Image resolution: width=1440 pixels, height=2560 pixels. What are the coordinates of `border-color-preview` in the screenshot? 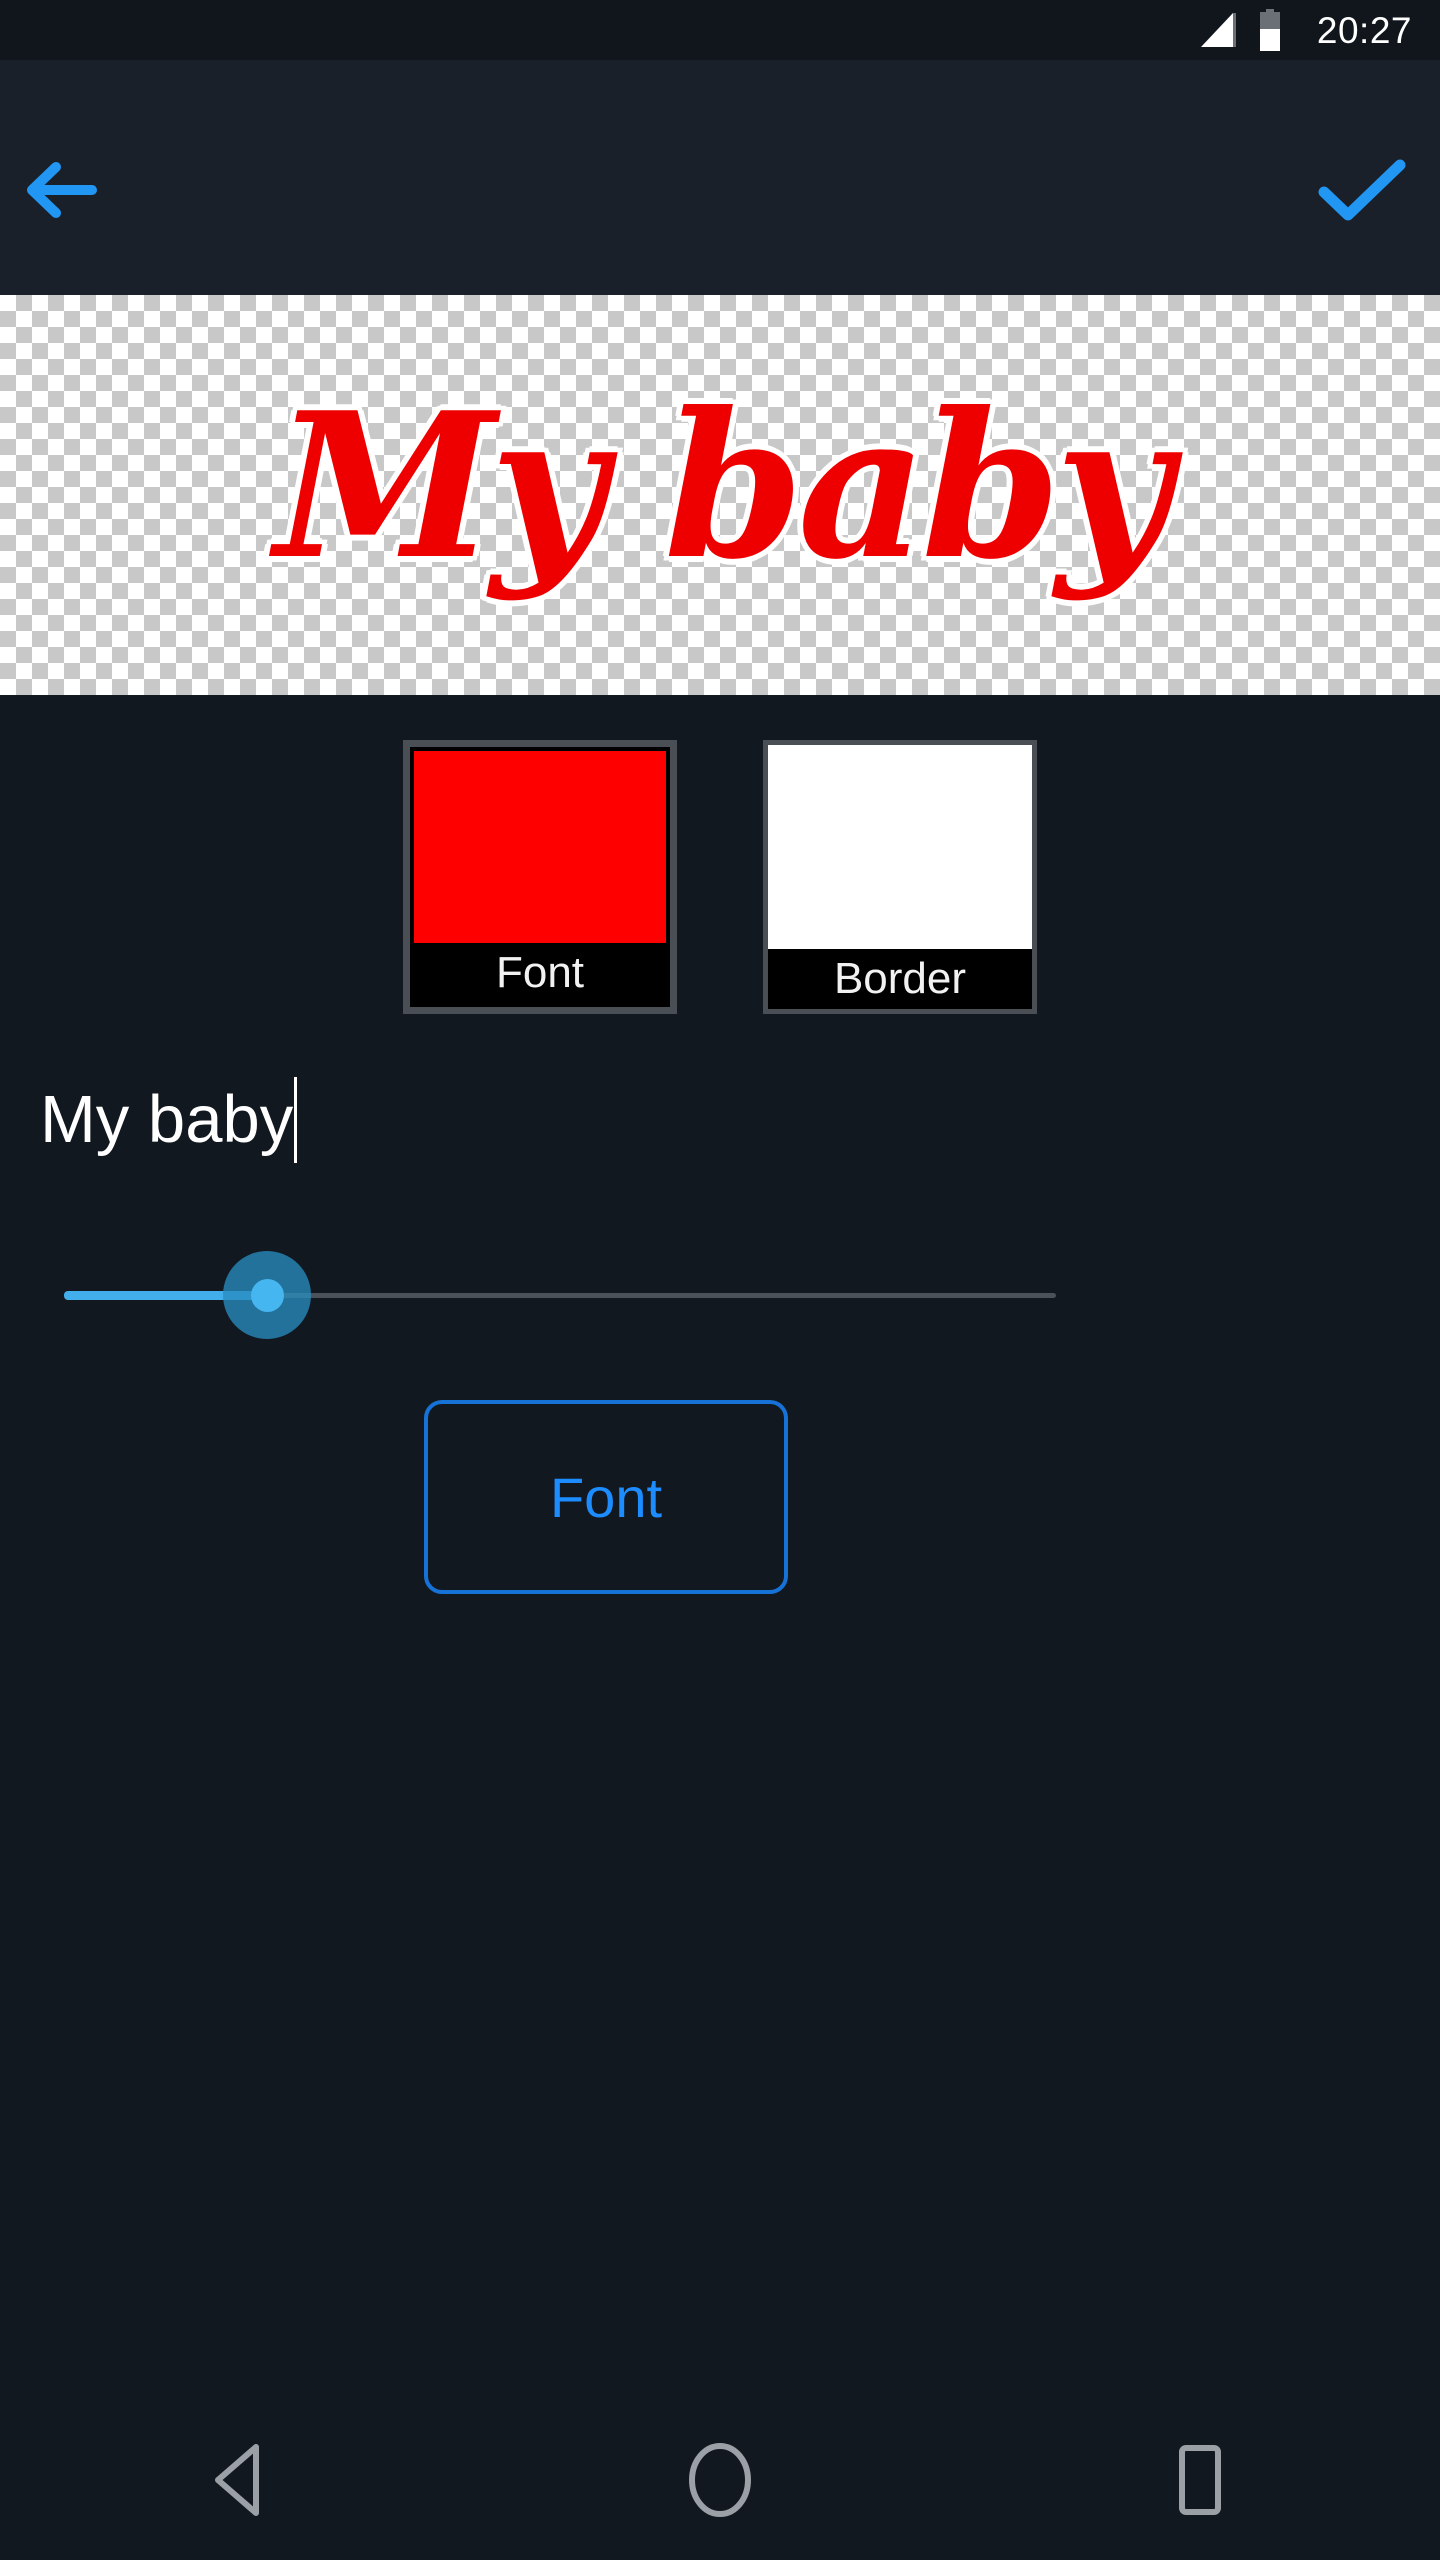 It's located at (900, 847).